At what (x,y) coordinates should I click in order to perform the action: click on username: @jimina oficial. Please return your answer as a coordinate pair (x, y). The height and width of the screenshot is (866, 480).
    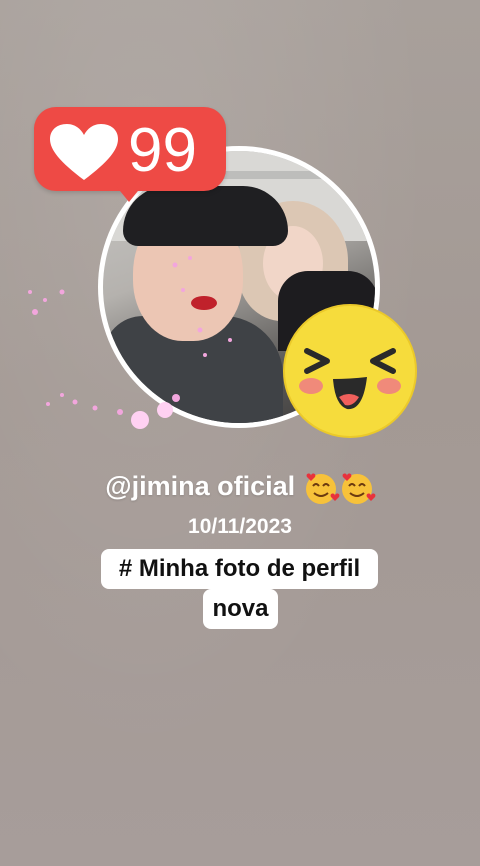
    Looking at the image, I should click on (241, 486).